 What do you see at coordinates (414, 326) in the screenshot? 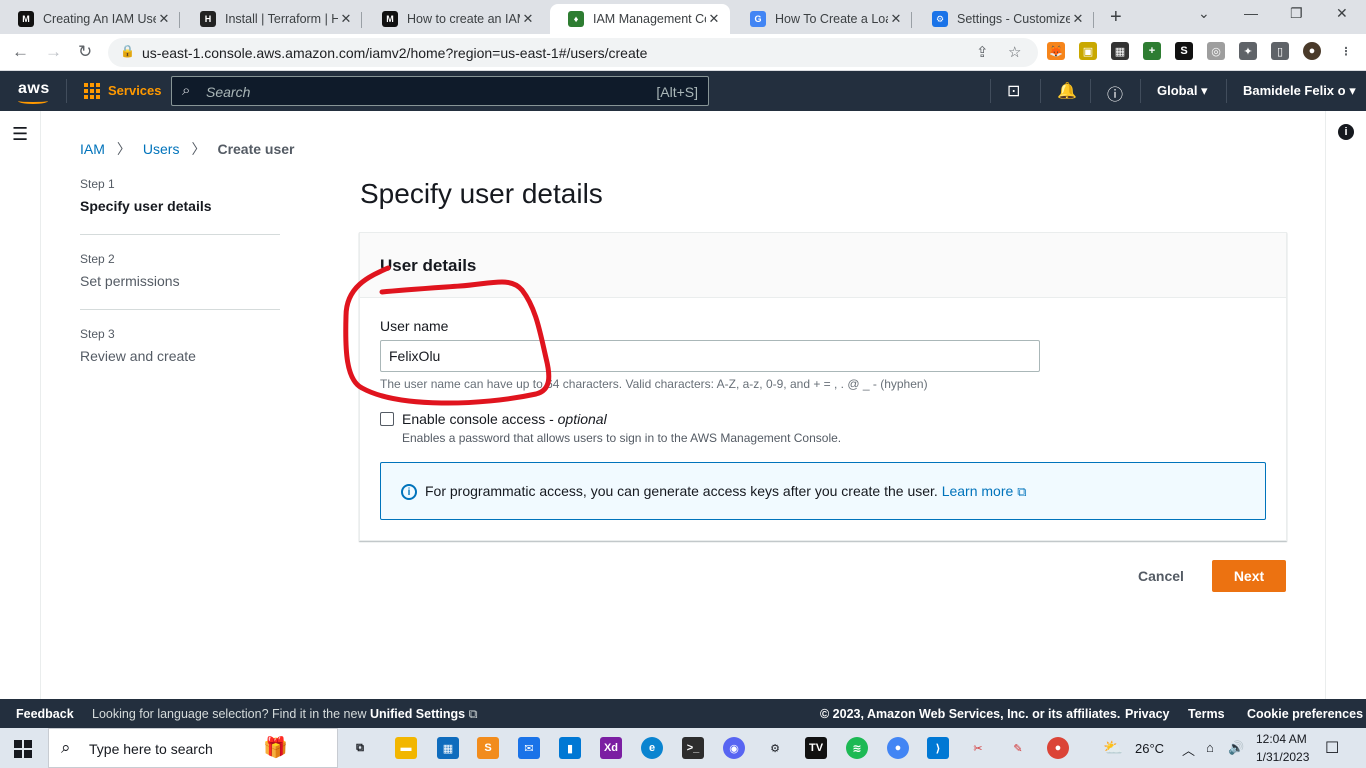
I see `username-label: User name` at bounding box center [414, 326].